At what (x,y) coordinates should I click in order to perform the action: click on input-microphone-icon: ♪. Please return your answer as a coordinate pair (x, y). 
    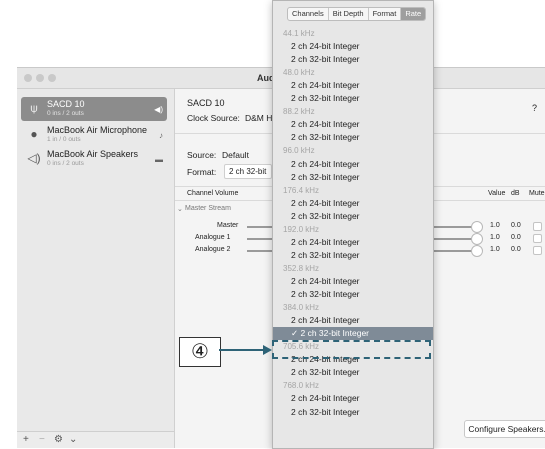
    Looking at the image, I should click on (161, 135).